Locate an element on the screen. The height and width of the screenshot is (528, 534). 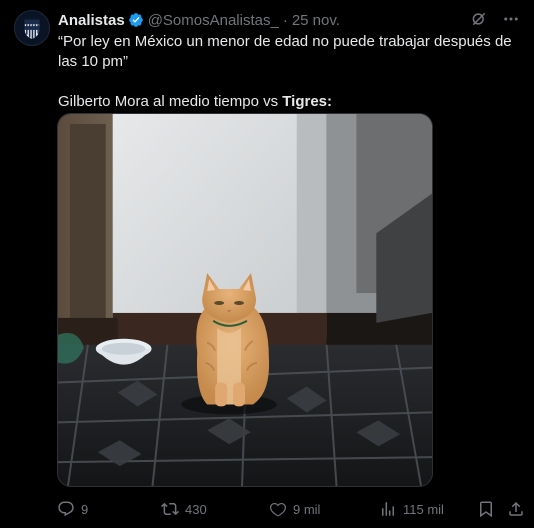
share-icon is located at coordinates (516, 508).